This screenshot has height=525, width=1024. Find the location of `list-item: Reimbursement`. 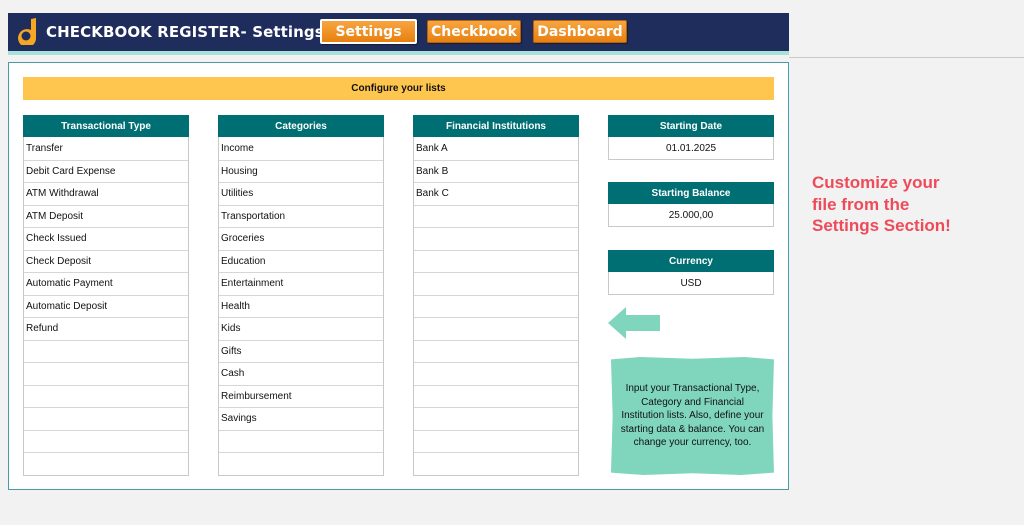

list-item: Reimbursement is located at coordinates (301, 396).